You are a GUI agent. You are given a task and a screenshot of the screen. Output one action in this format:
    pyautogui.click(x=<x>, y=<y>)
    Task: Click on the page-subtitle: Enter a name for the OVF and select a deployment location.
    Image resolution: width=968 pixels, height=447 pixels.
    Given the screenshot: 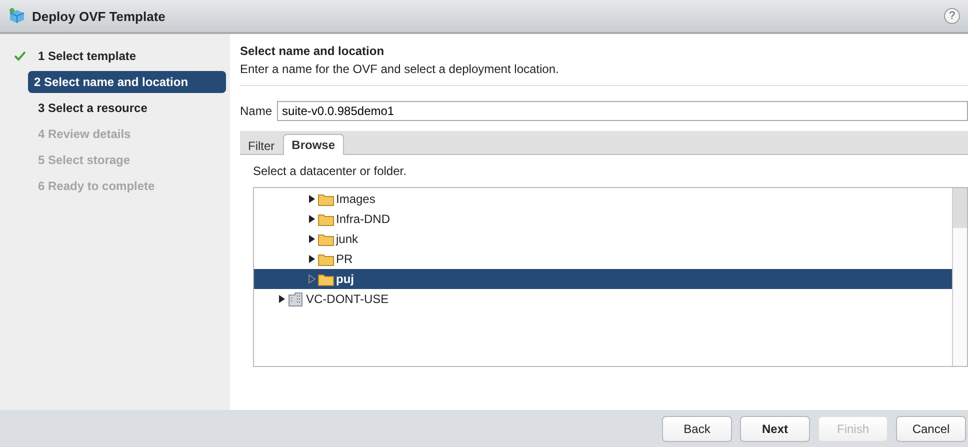 What is the action you would take?
    pyautogui.click(x=604, y=74)
    